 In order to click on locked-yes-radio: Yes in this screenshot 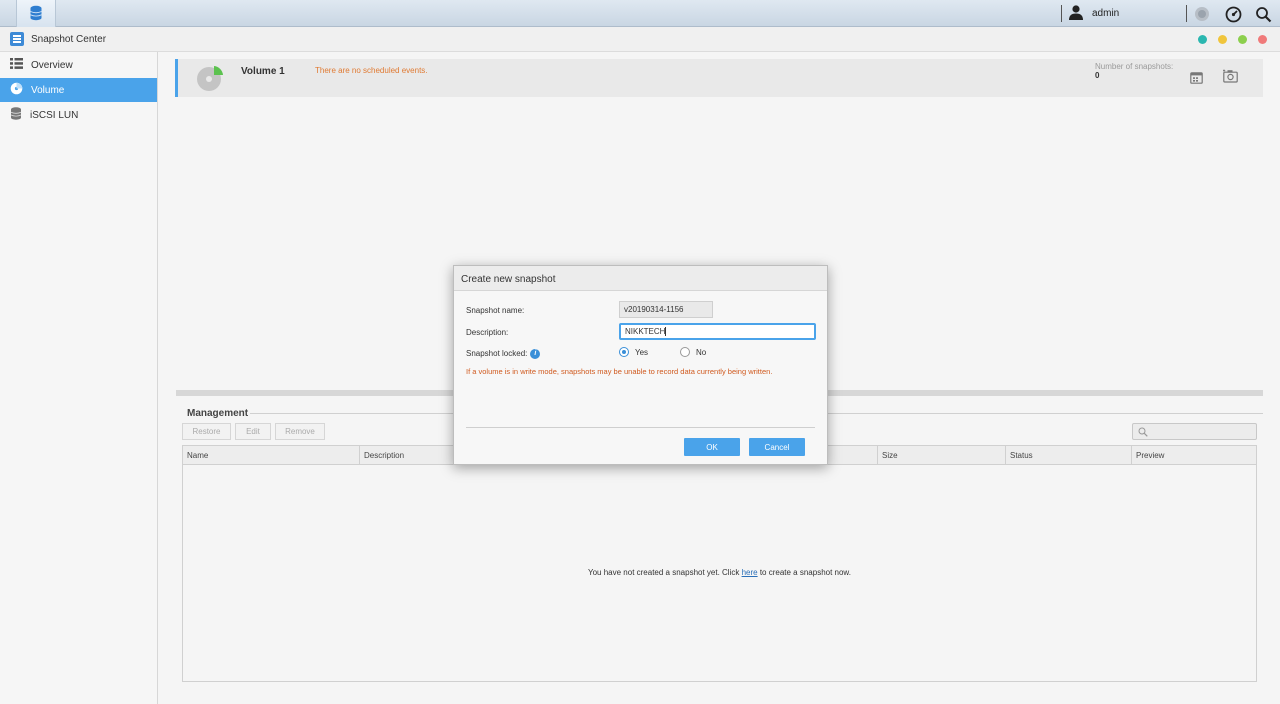, I will do `click(633, 352)`.